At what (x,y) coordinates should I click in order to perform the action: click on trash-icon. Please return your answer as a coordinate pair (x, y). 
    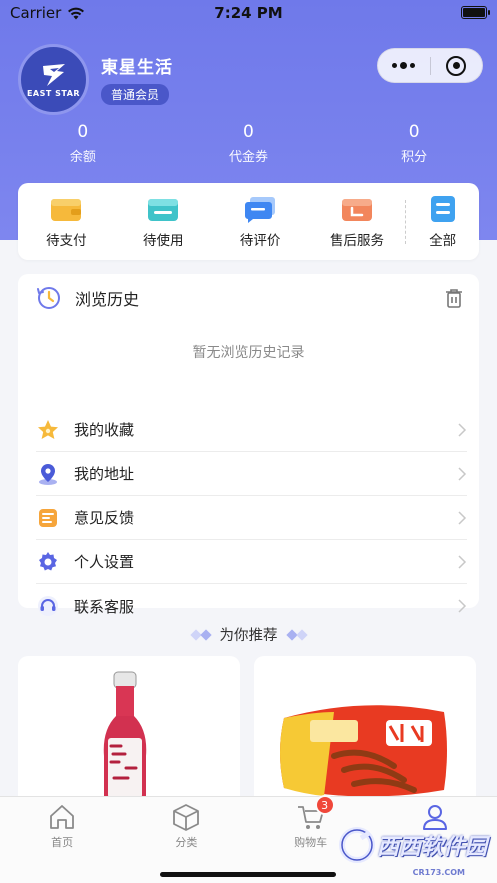
    Looking at the image, I should click on (454, 298).